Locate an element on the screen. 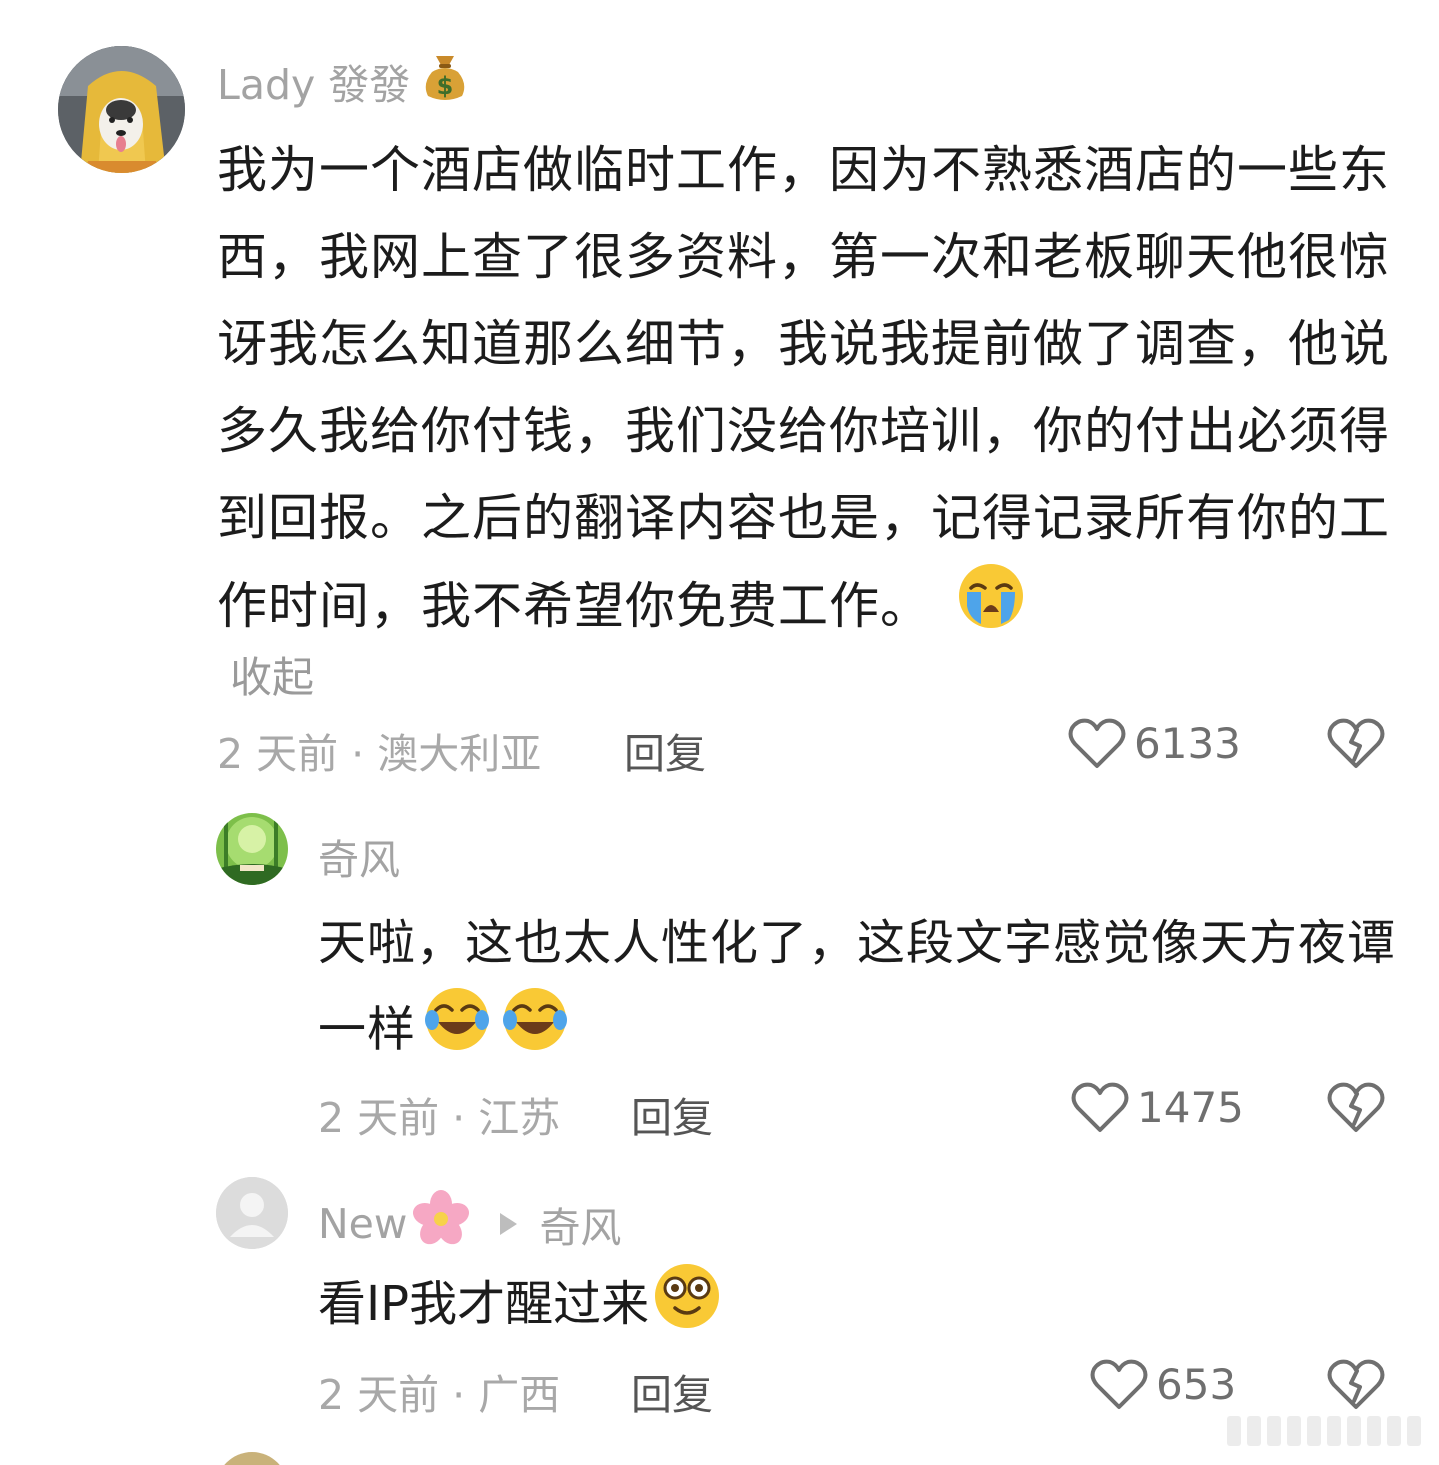 Image resolution: width=1439 pixels, height=1465 pixels. comment-author: 奇风 is located at coordinates (359, 856).